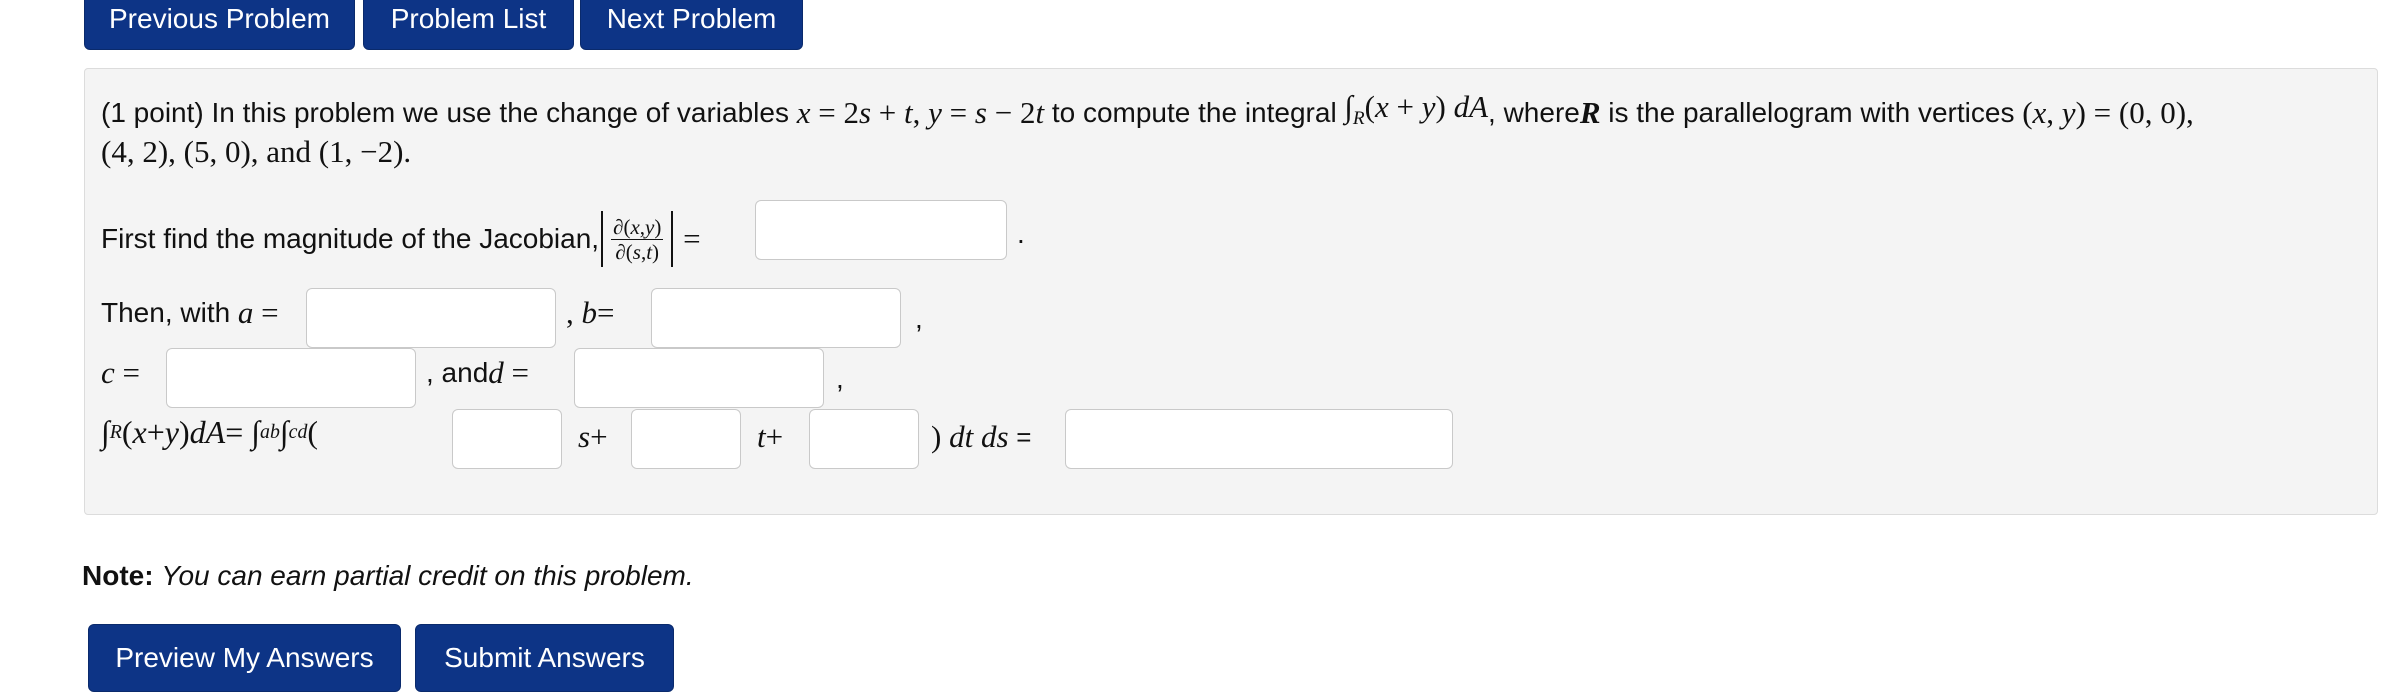 The height and width of the screenshot is (692, 2392). What do you see at coordinates (1534, 113) in the screenshot?
I see `intro-text-3: , where` at bounding box center [1534, 113].